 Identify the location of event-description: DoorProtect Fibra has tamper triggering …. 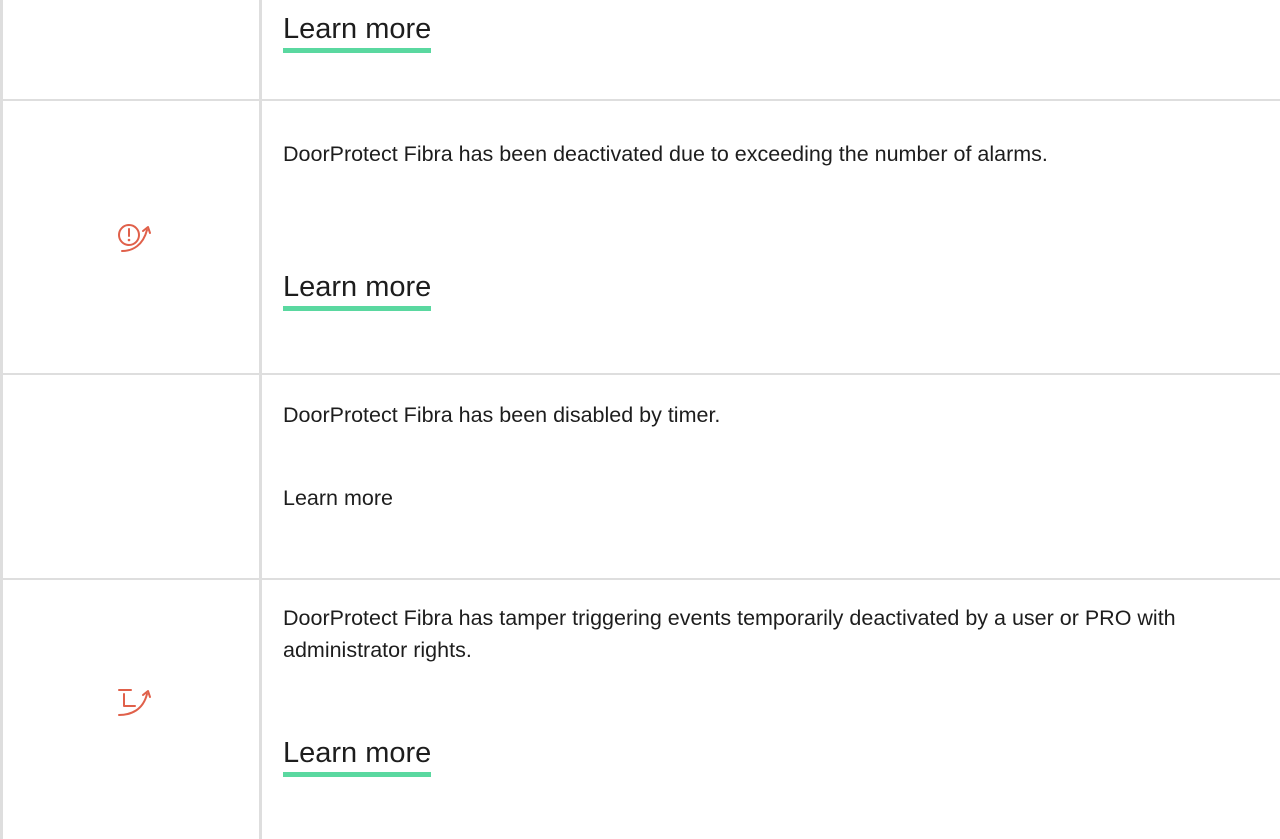
(729, 634).